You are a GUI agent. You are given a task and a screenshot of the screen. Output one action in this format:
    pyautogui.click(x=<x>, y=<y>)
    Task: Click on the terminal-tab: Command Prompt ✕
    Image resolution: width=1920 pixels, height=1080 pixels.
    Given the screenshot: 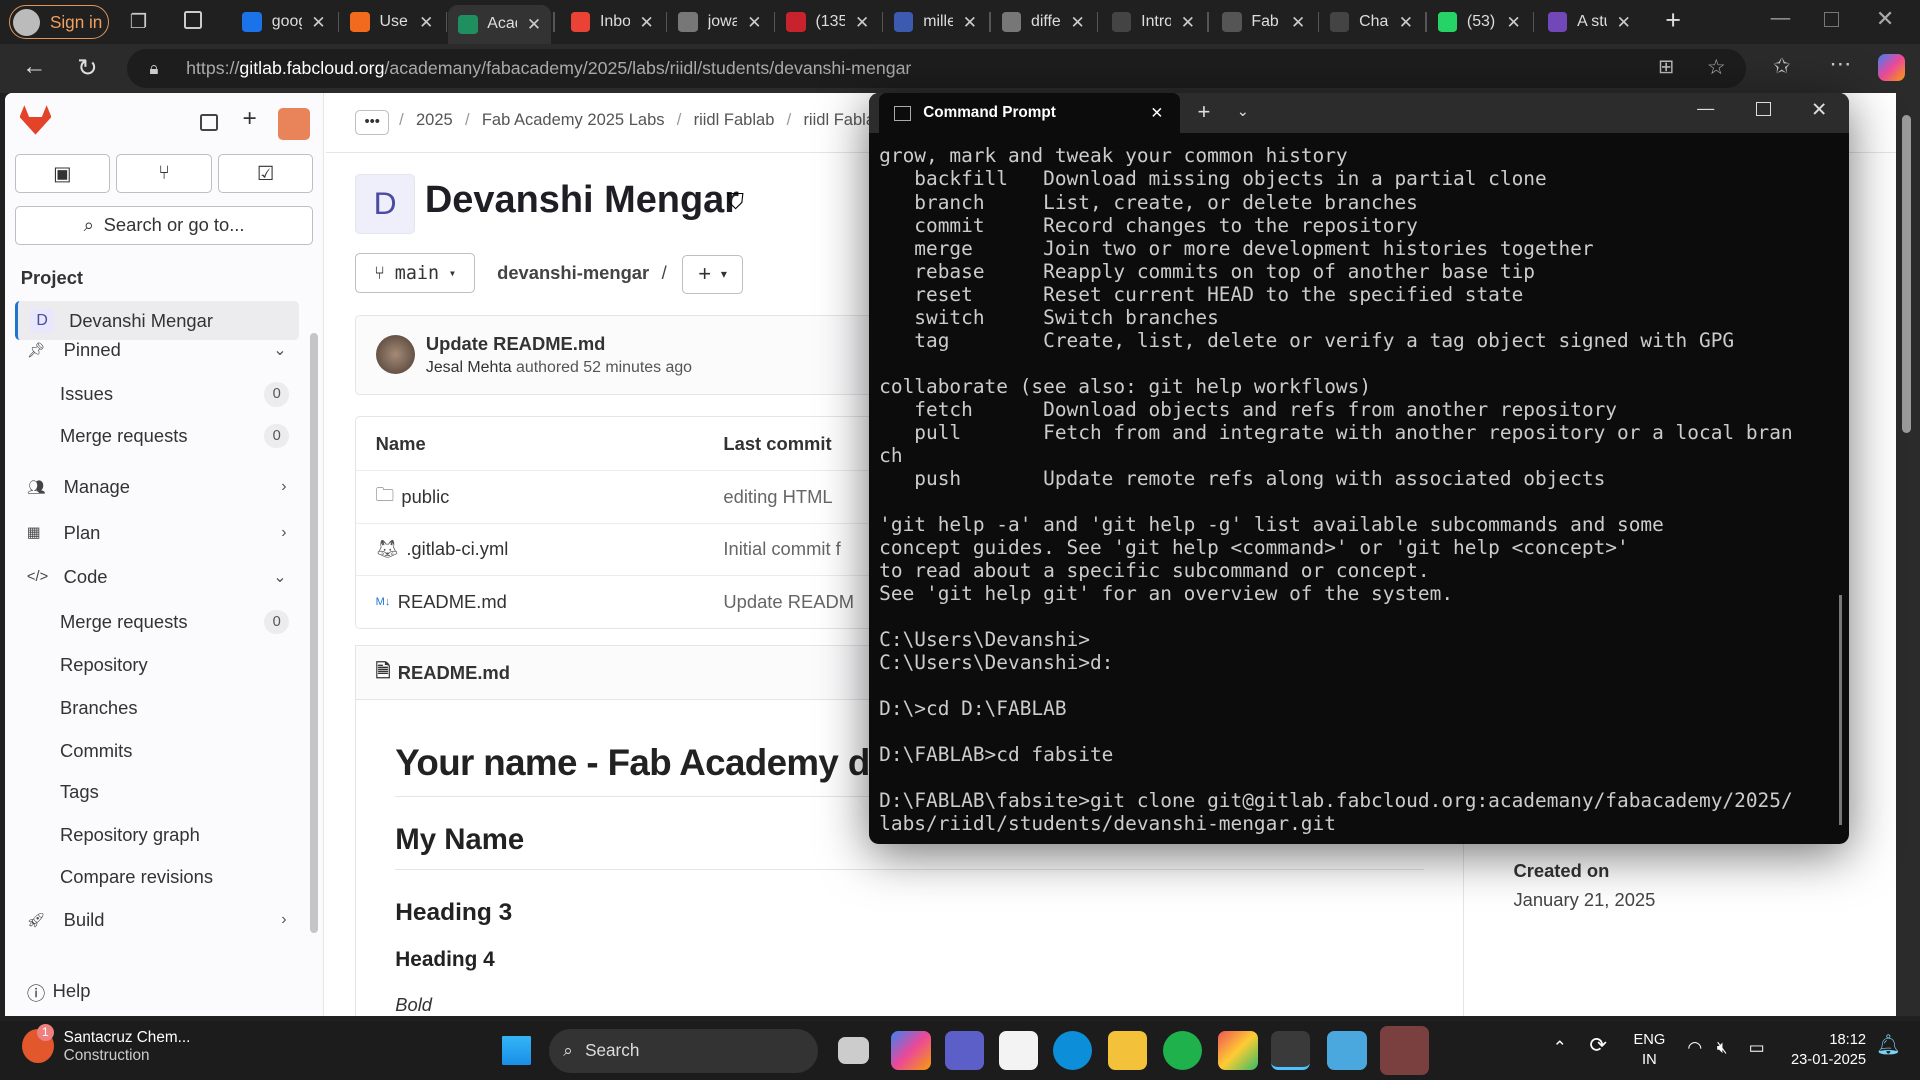 What is the action you would take?
    pyautogui.click(x=1030, y=113)
    